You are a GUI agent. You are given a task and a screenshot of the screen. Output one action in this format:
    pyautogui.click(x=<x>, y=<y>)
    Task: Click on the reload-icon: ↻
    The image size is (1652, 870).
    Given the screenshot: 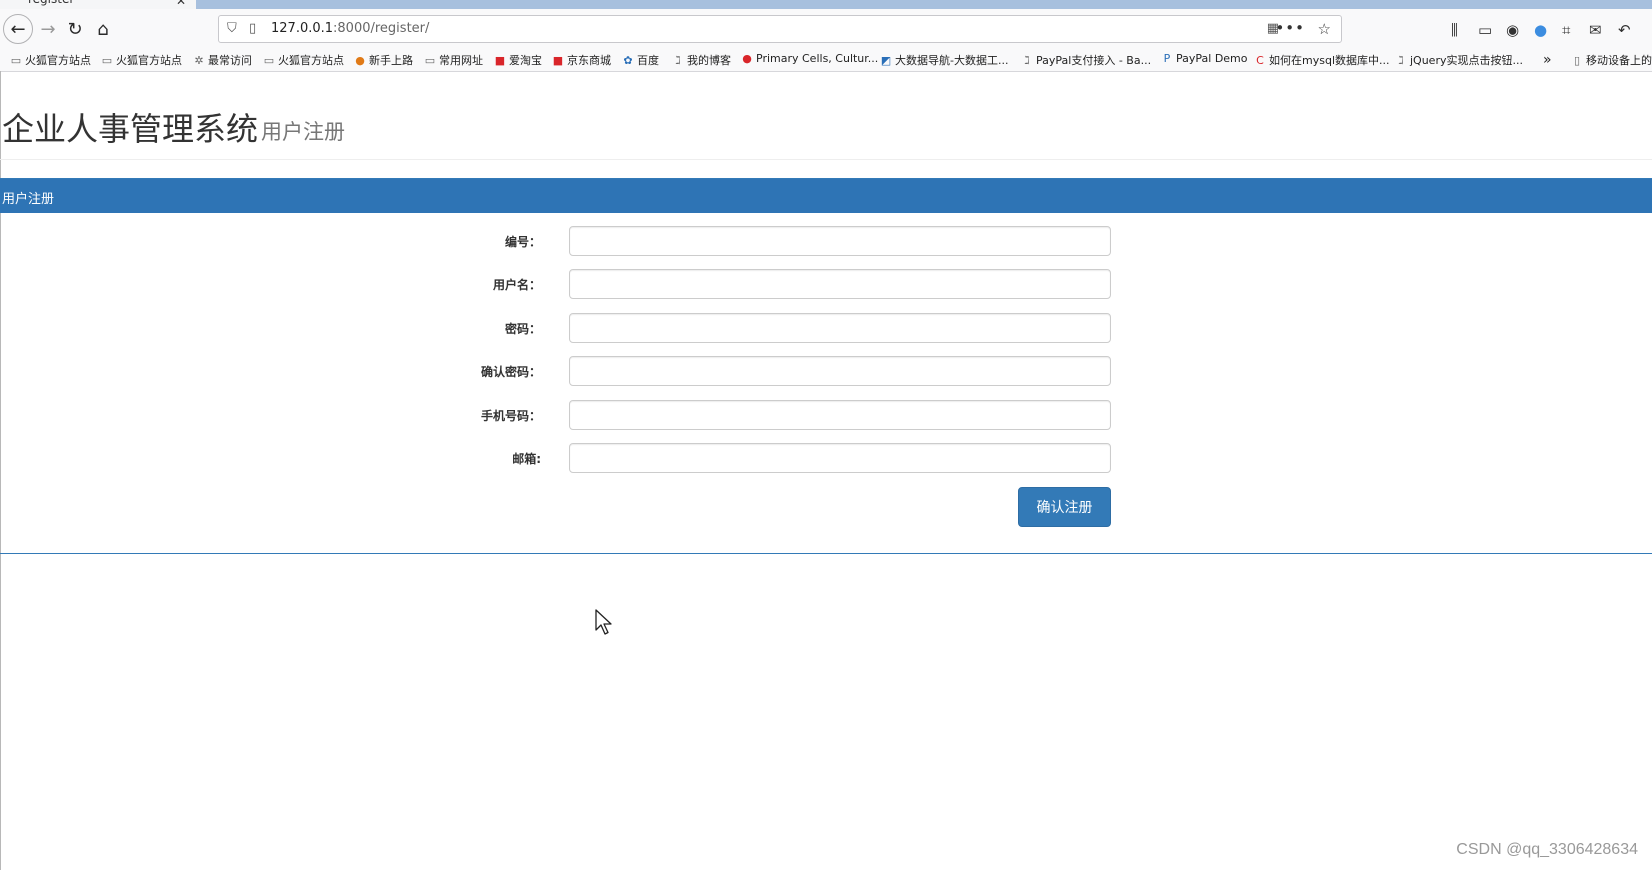 What is the action you would take?
    pyautogui.click(x=75, y=29)
    